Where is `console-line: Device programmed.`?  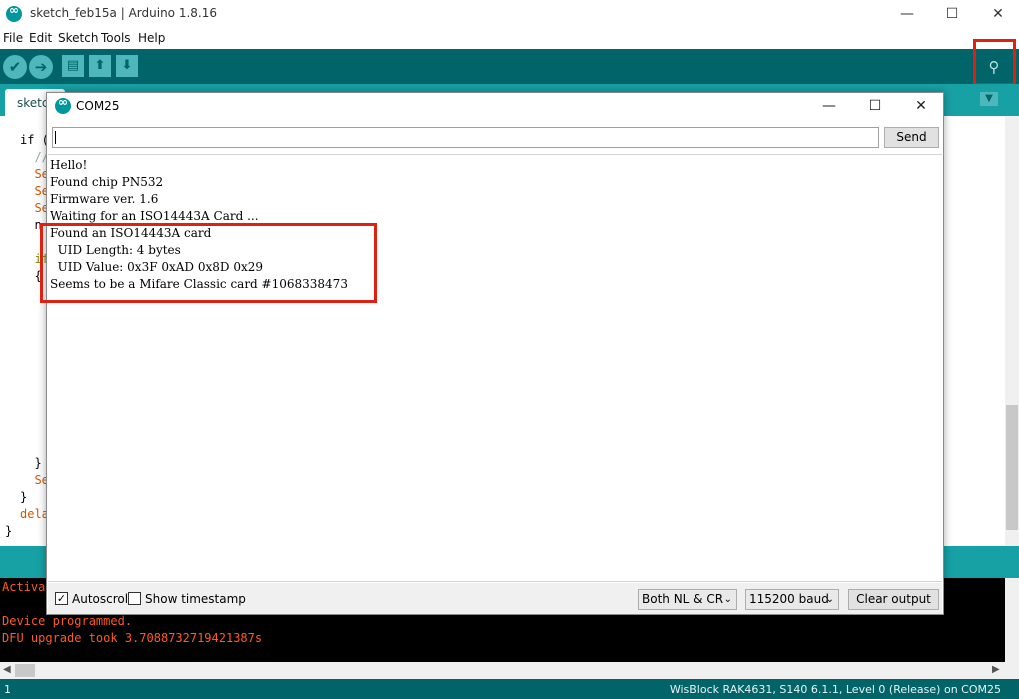
console-line: Device programmed. is located at coordinates (67, 621).